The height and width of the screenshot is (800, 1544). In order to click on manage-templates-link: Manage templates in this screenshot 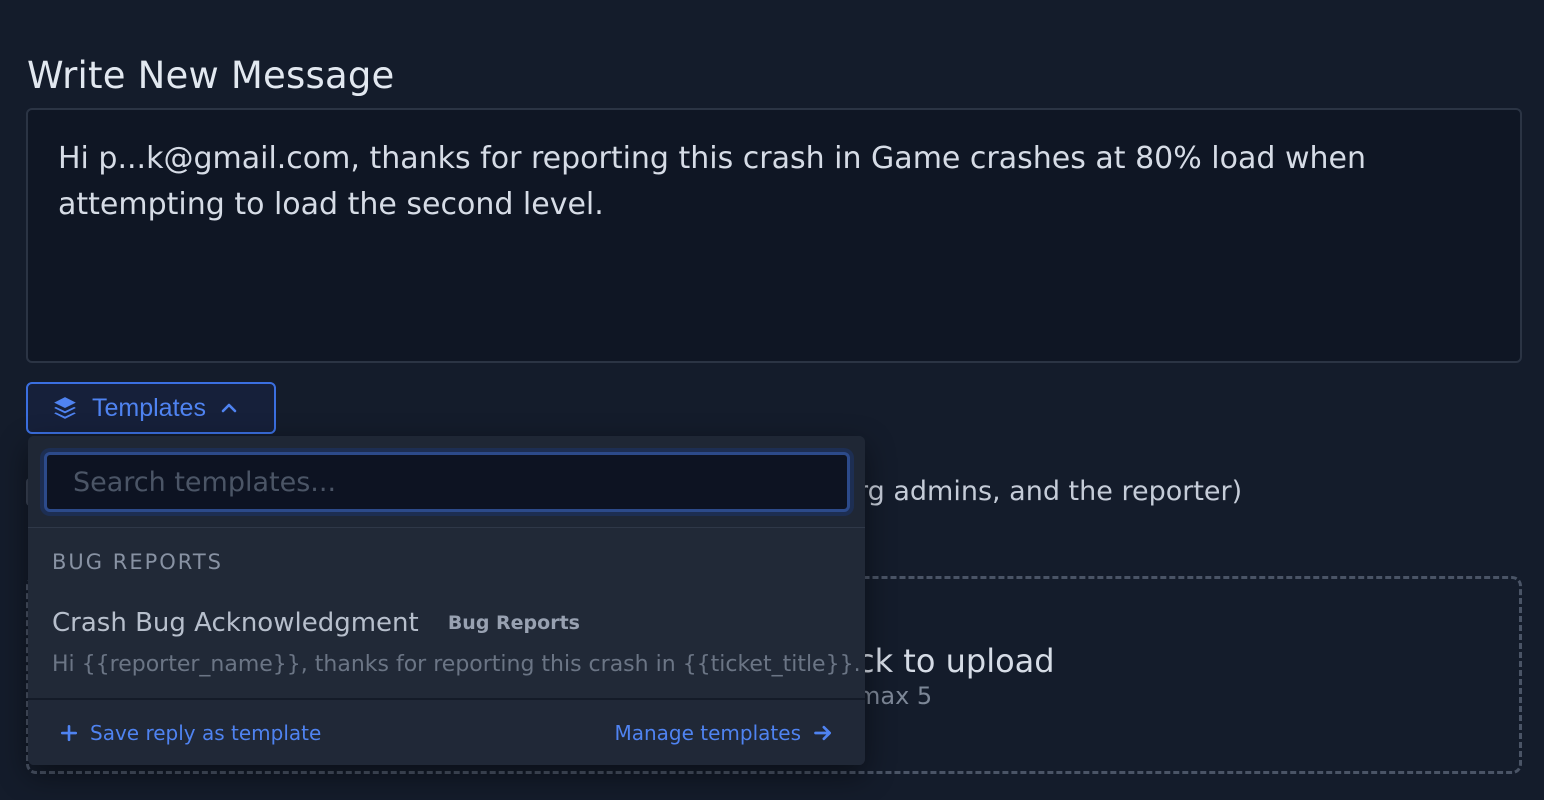, I will do `click(723, 733)`.